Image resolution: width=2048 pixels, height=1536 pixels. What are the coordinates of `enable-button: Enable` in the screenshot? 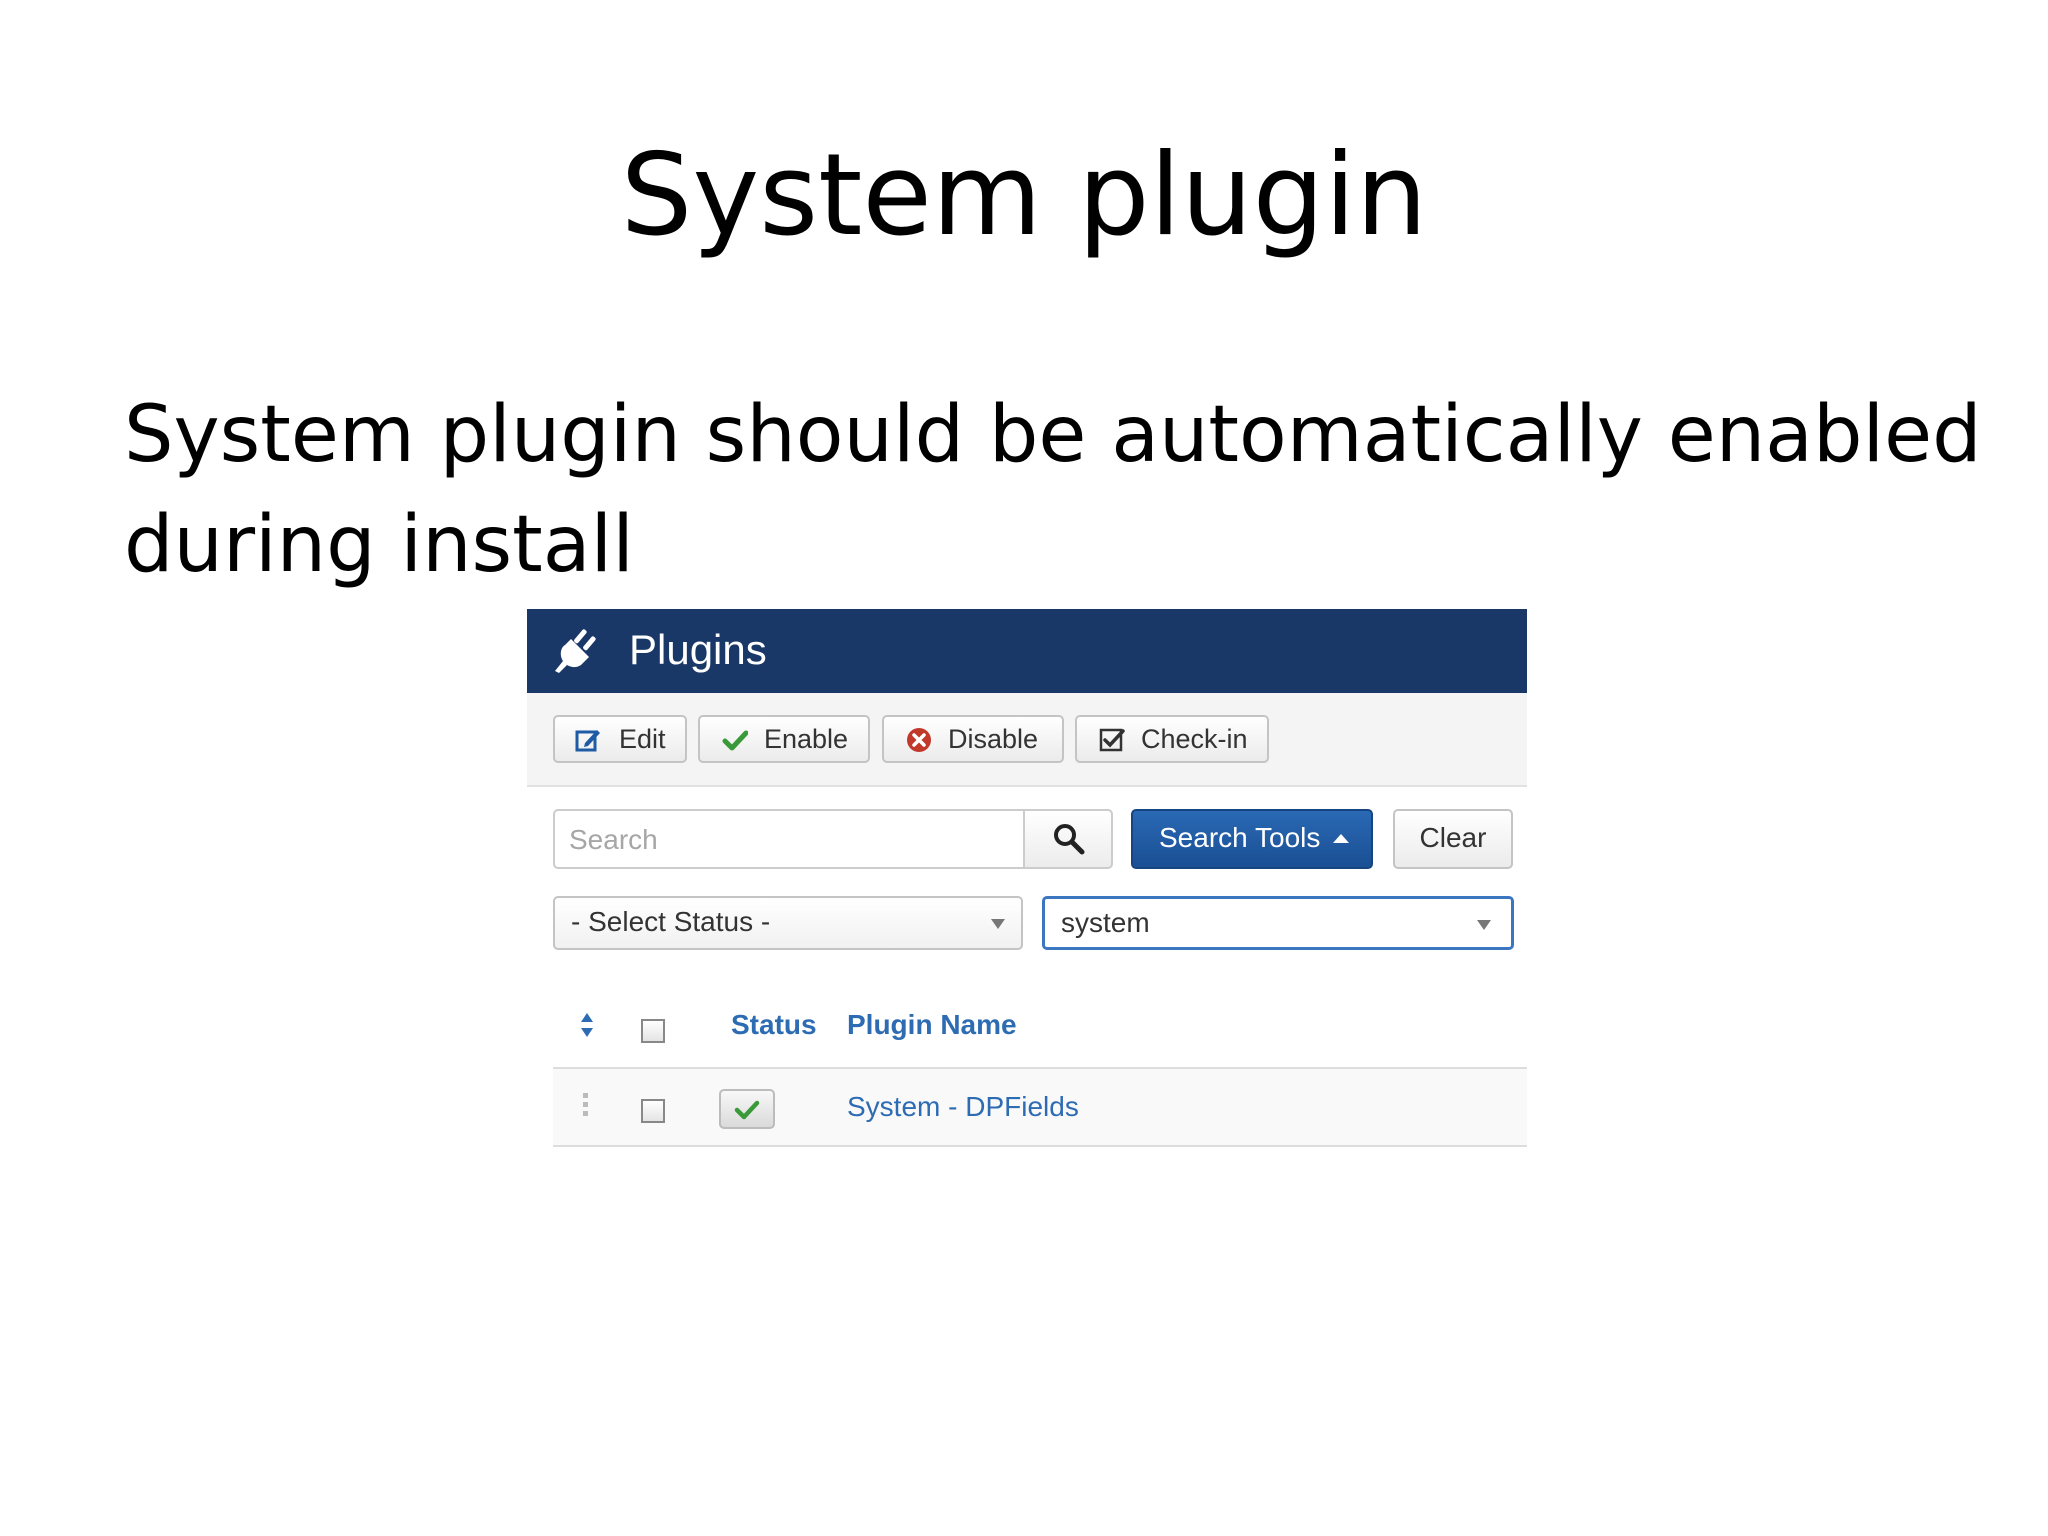 It's located at (784, 739).